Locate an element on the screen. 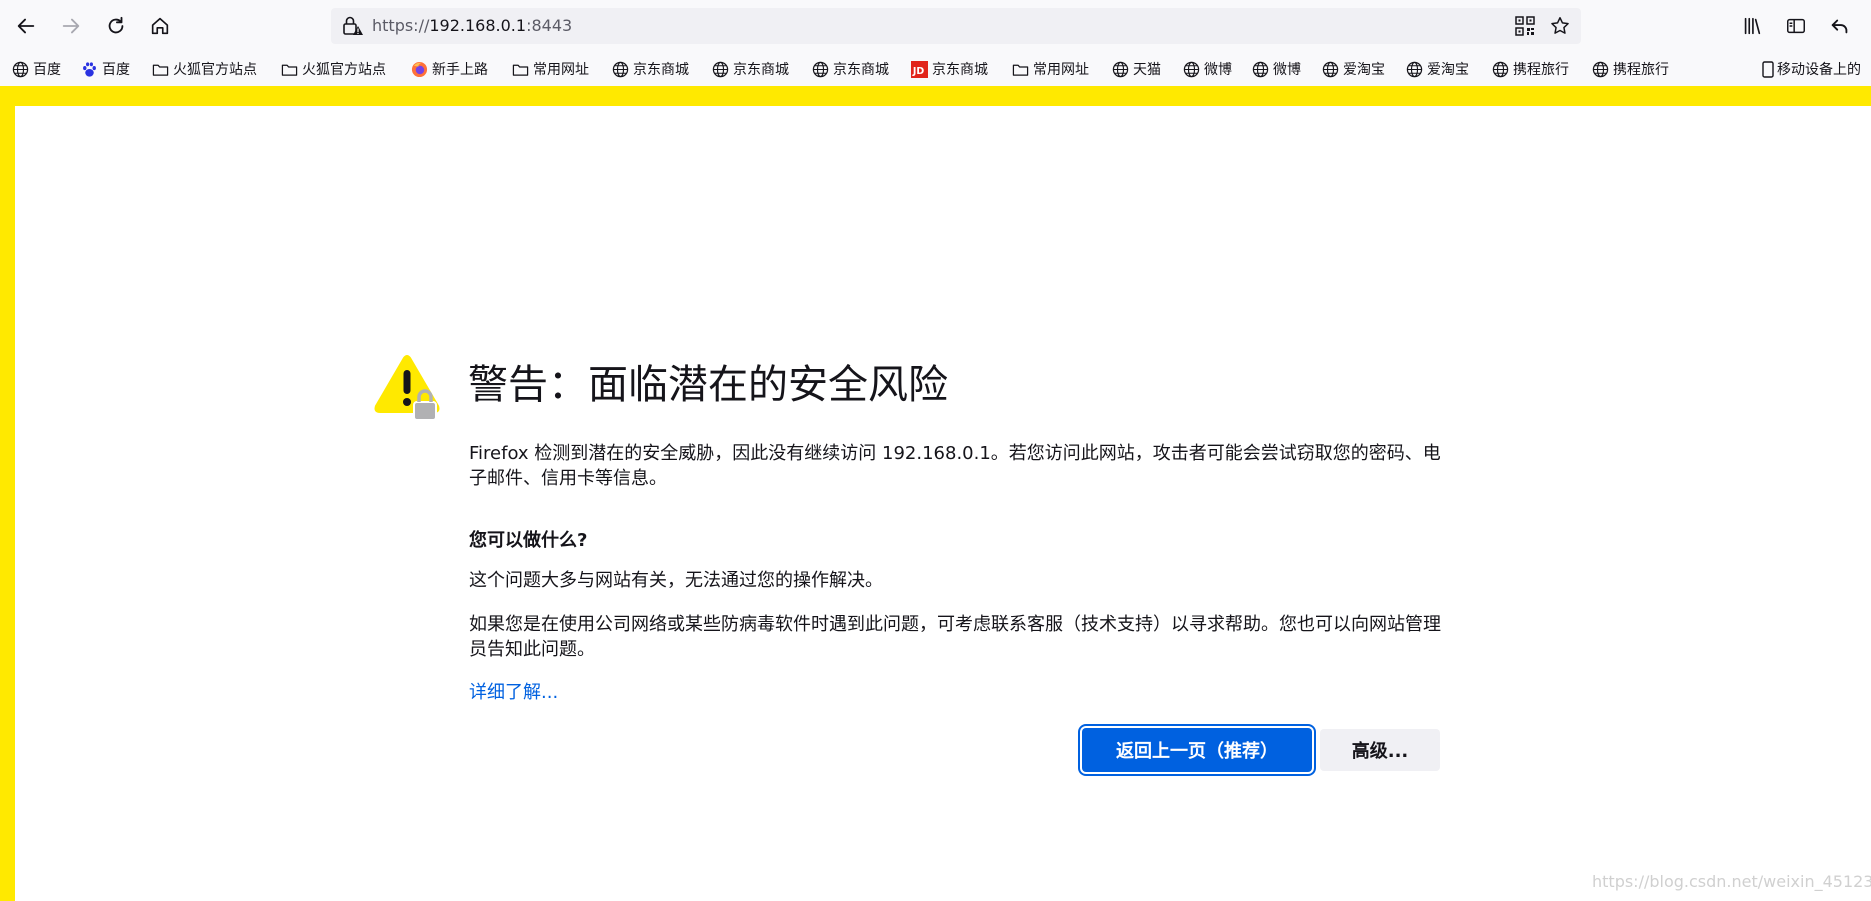  mobile-bookmarks-folder: 移动设备上的 is located at coordinates (1811, 69).